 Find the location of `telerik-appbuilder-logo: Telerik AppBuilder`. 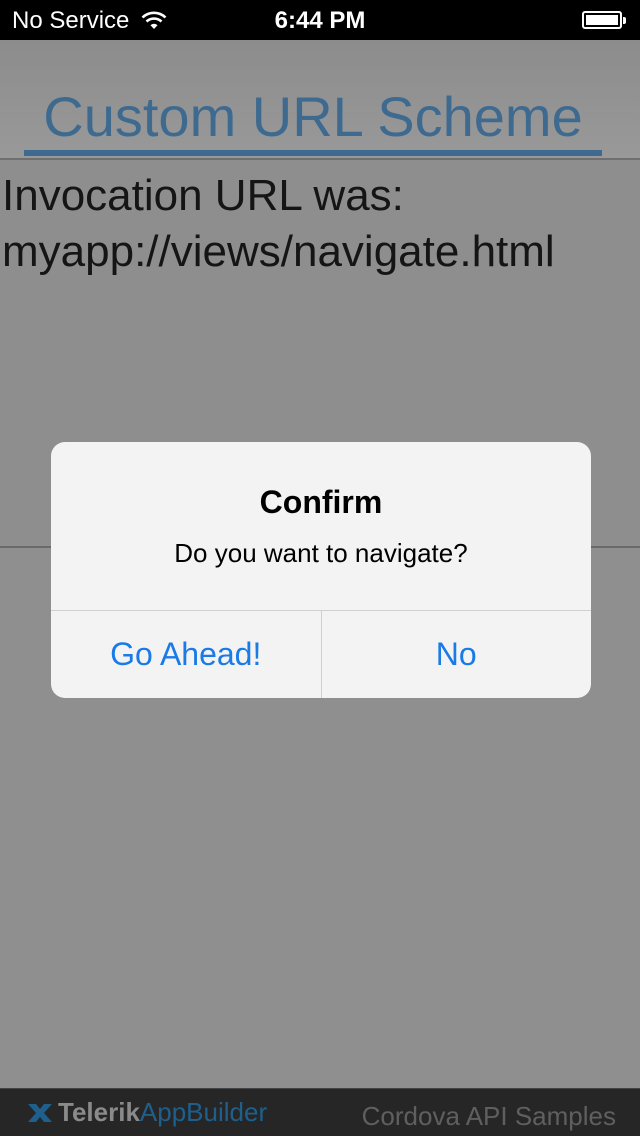

telerik-appbuilder-logo: Telerik AppBuilder is located at coordinates (146, 1112).